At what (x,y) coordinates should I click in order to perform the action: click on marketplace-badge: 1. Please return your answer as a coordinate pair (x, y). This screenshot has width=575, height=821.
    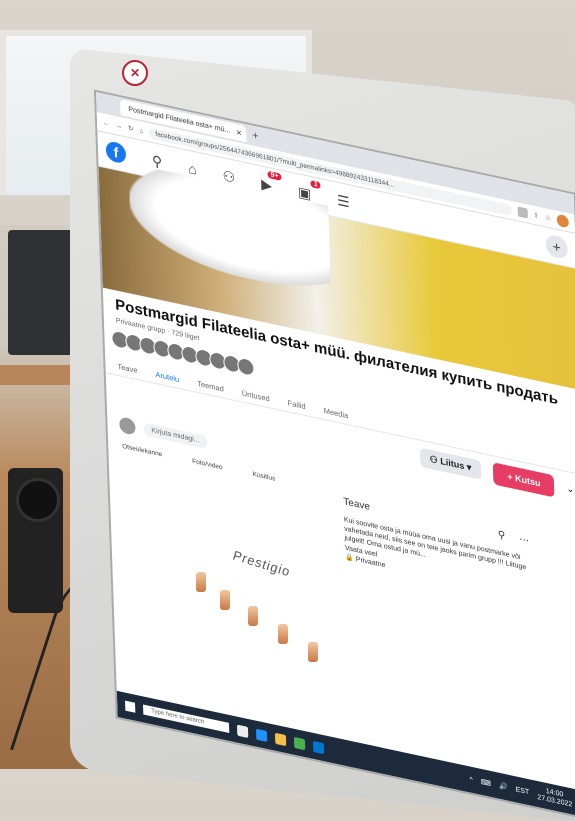
    Looking at the image, I should click on (315, 184).